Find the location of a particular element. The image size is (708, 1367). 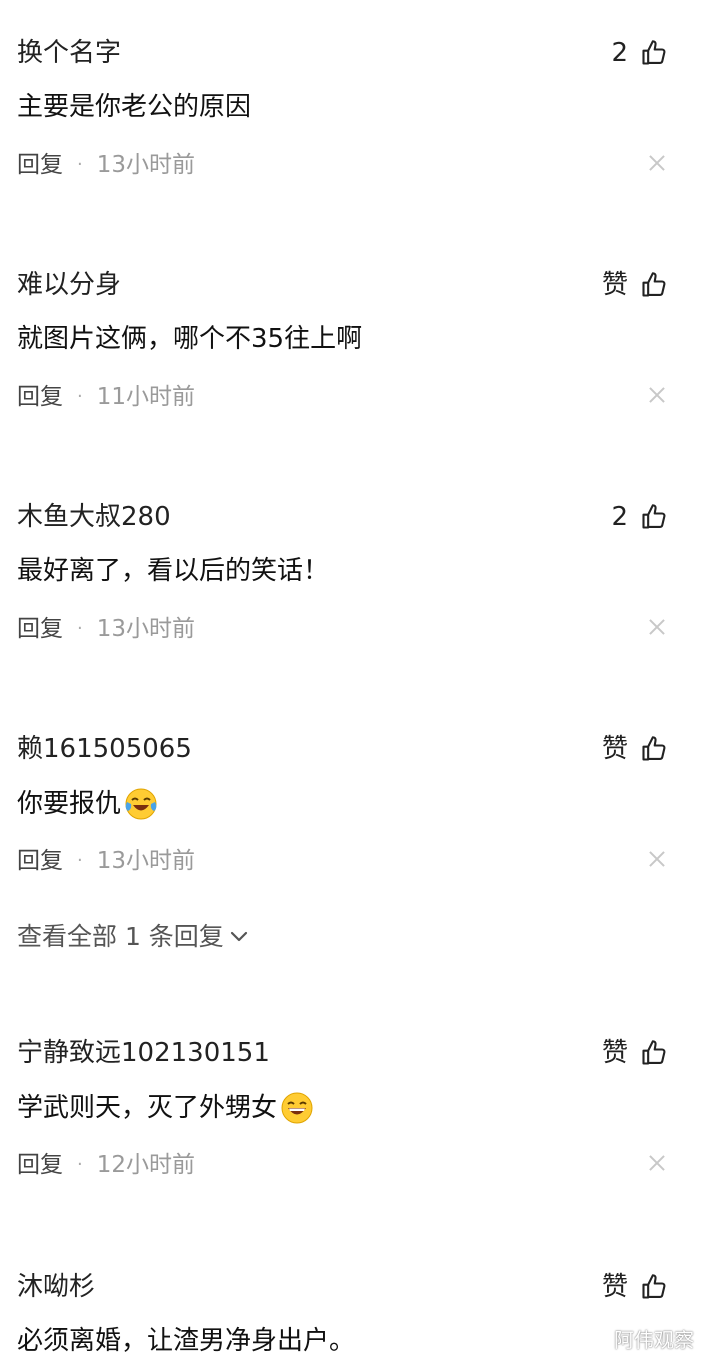

comment-text: 主要是你老公的原因 is located at coordinates (134, 107).